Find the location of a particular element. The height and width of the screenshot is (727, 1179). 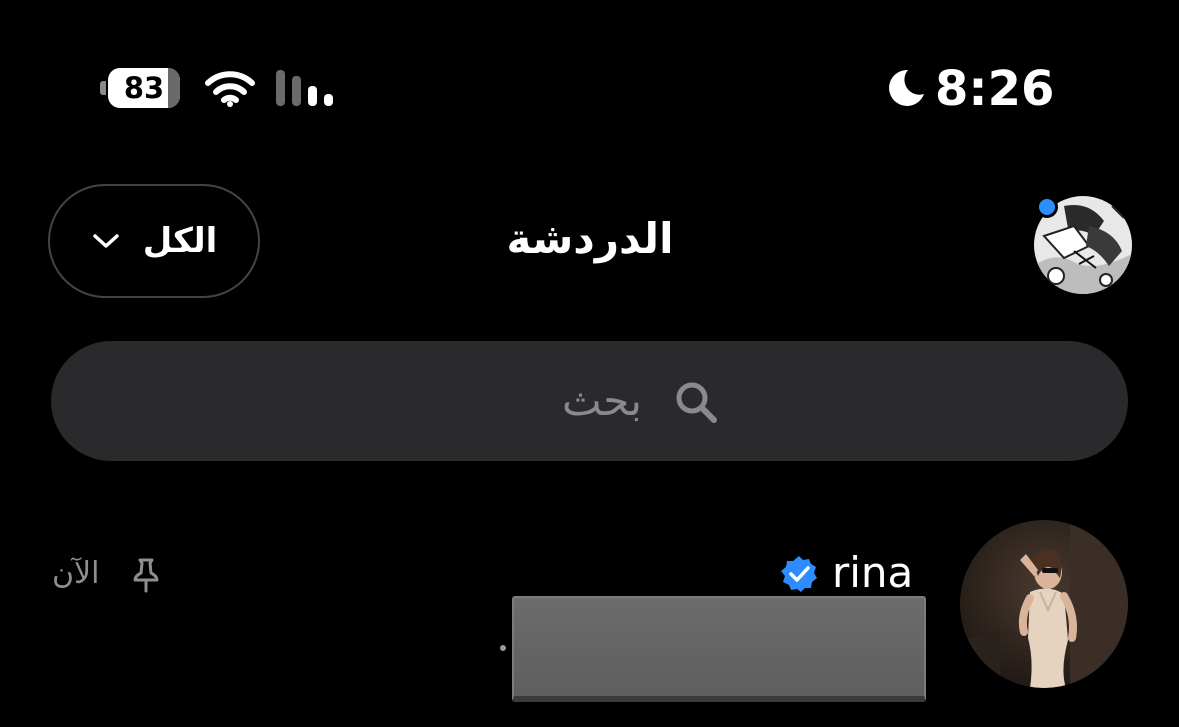

battery-level: 83 is located at coordinates (144, 88).